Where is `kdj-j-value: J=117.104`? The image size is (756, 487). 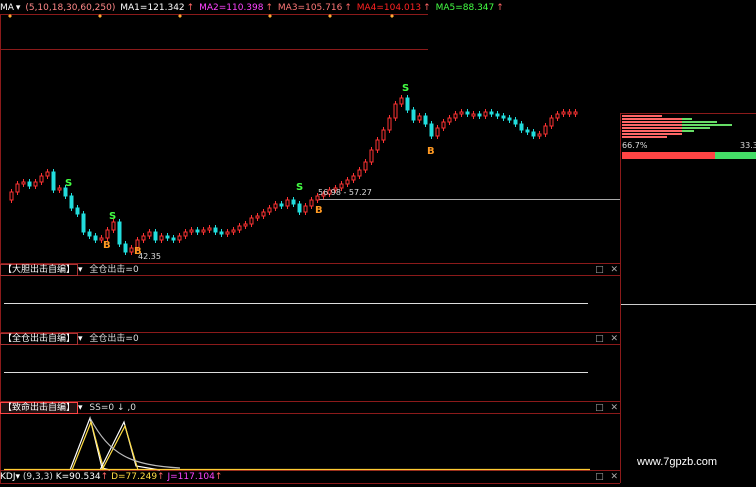
kdj-j-value: J=117.104 is located at coordinates (191, 477).